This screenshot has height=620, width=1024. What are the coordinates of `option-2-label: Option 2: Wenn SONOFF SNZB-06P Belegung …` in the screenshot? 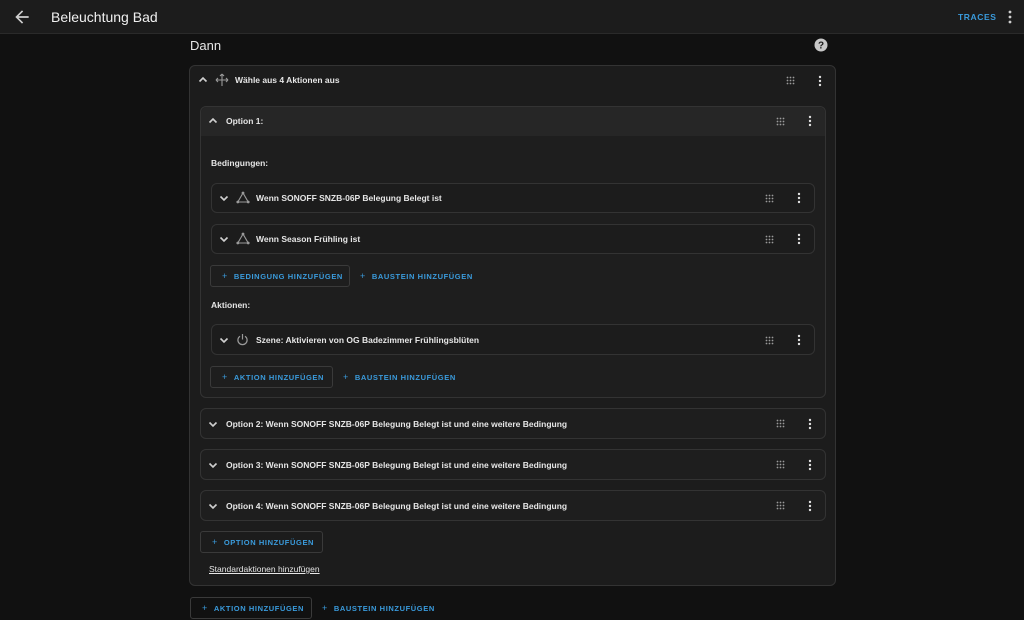 It's located at (397, 424).